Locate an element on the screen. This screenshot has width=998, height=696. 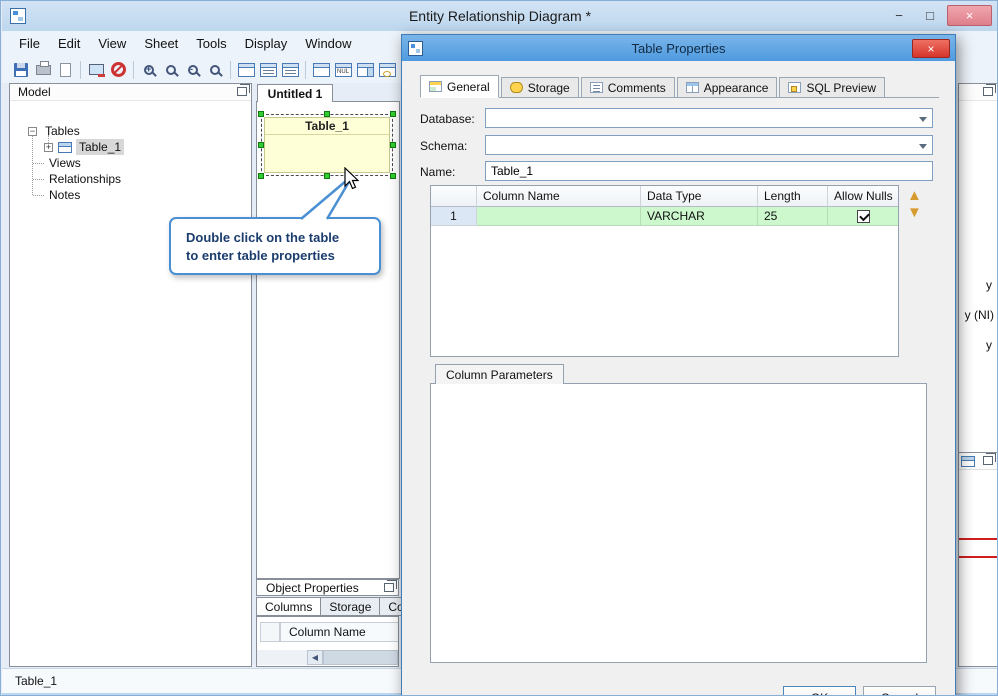
dialog-titlebar: Table Properties × is located at coordinates (678, 48).